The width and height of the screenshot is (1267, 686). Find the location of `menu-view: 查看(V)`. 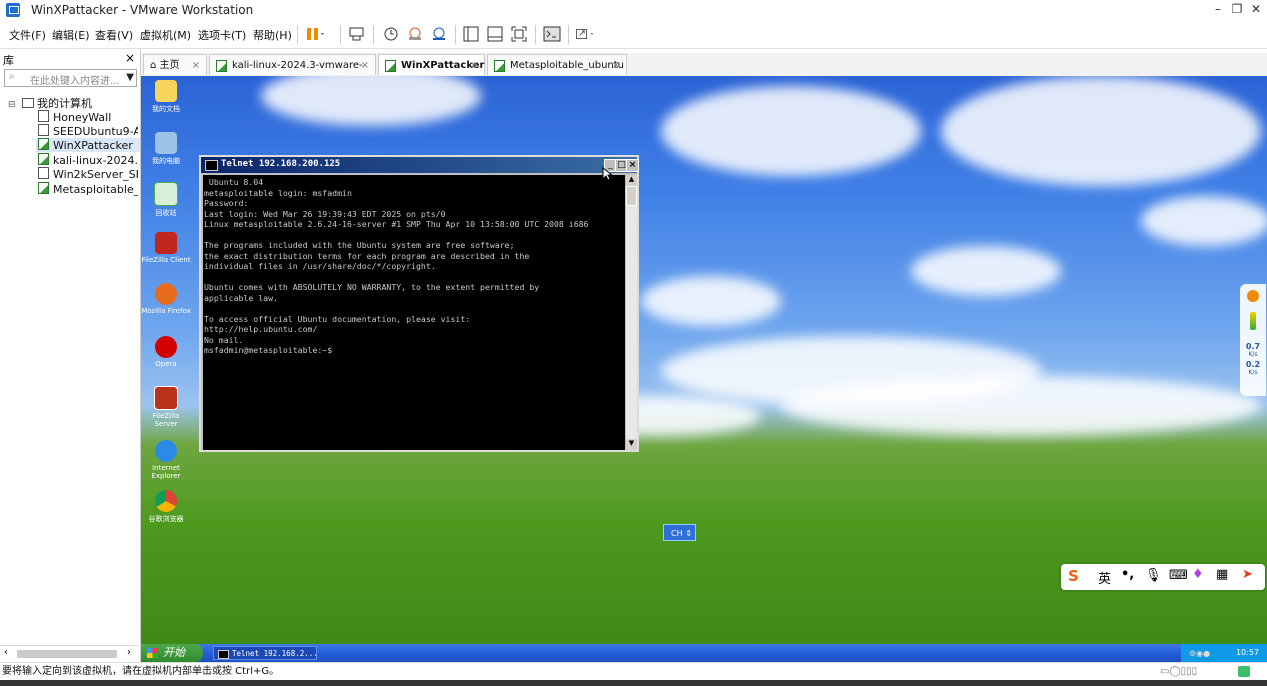

menu-view: 查看(V) is located at coordinates (114, 35).